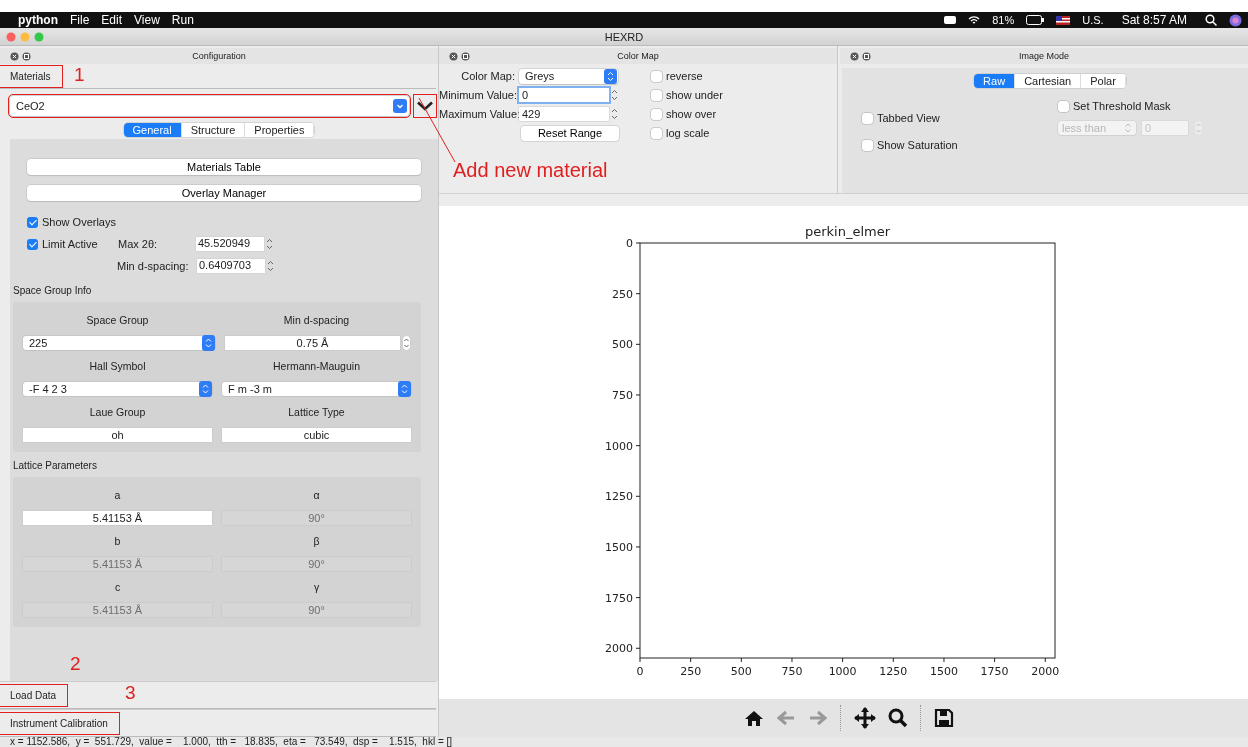  What do you see at coordinates (842, 671) in the screenshot?
I see `tick-label: 1000` at bounding box center [842, 671].